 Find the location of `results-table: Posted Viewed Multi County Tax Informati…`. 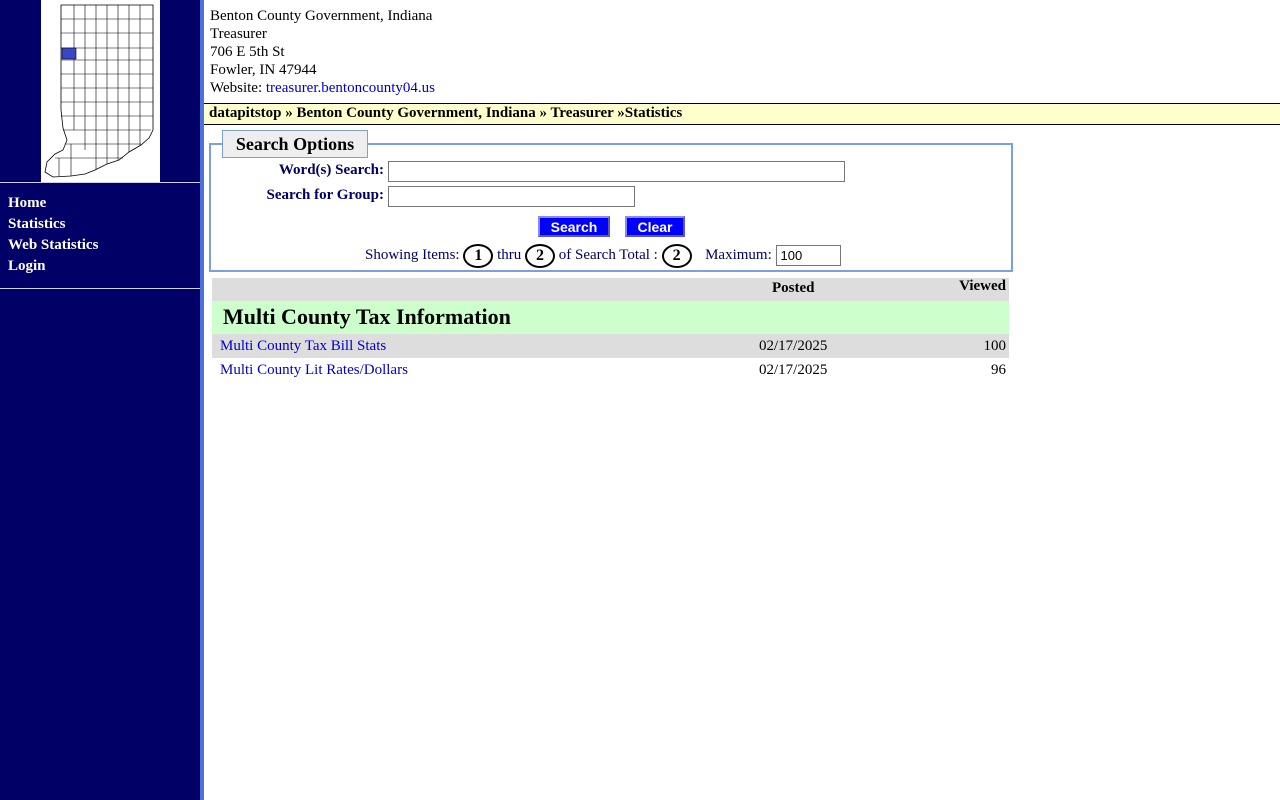

results-table: Posted Viewed Multi County Tax Informati… is located at coordinates (610, 330).